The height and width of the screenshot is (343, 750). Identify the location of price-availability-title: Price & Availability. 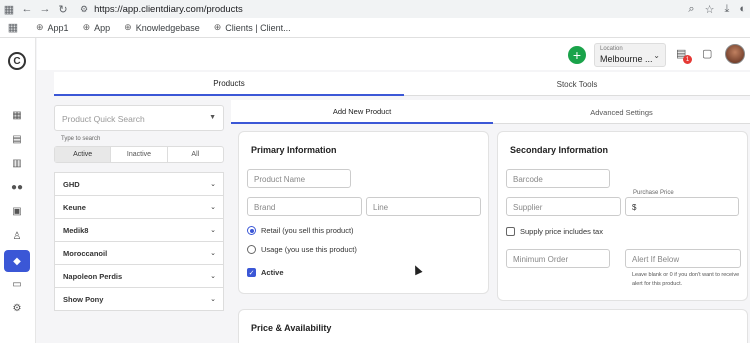
(291, 328).